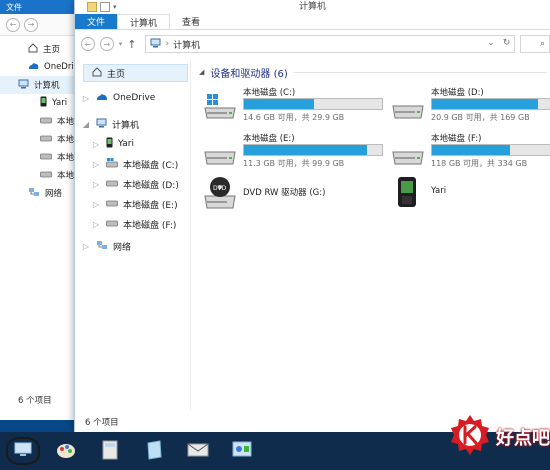  I want to click on back-navigation-tree: 主页 OneDrive 计算机 Yari 本地 本地 本地 本地 网络, so click(42, 121).